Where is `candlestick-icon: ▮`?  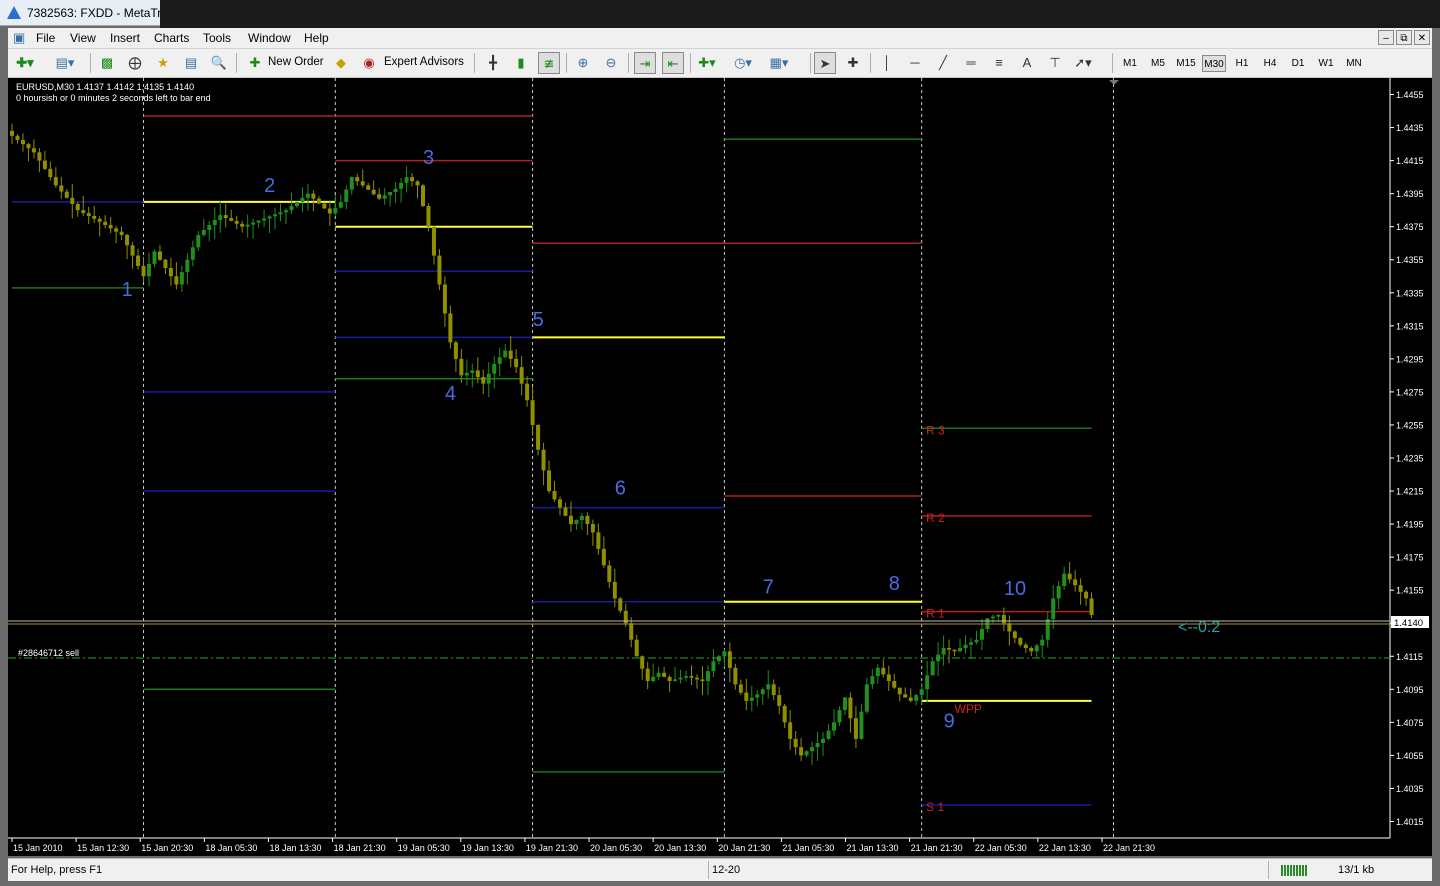
candlestick-icon: ▮ is located at coordinates (521, 63).